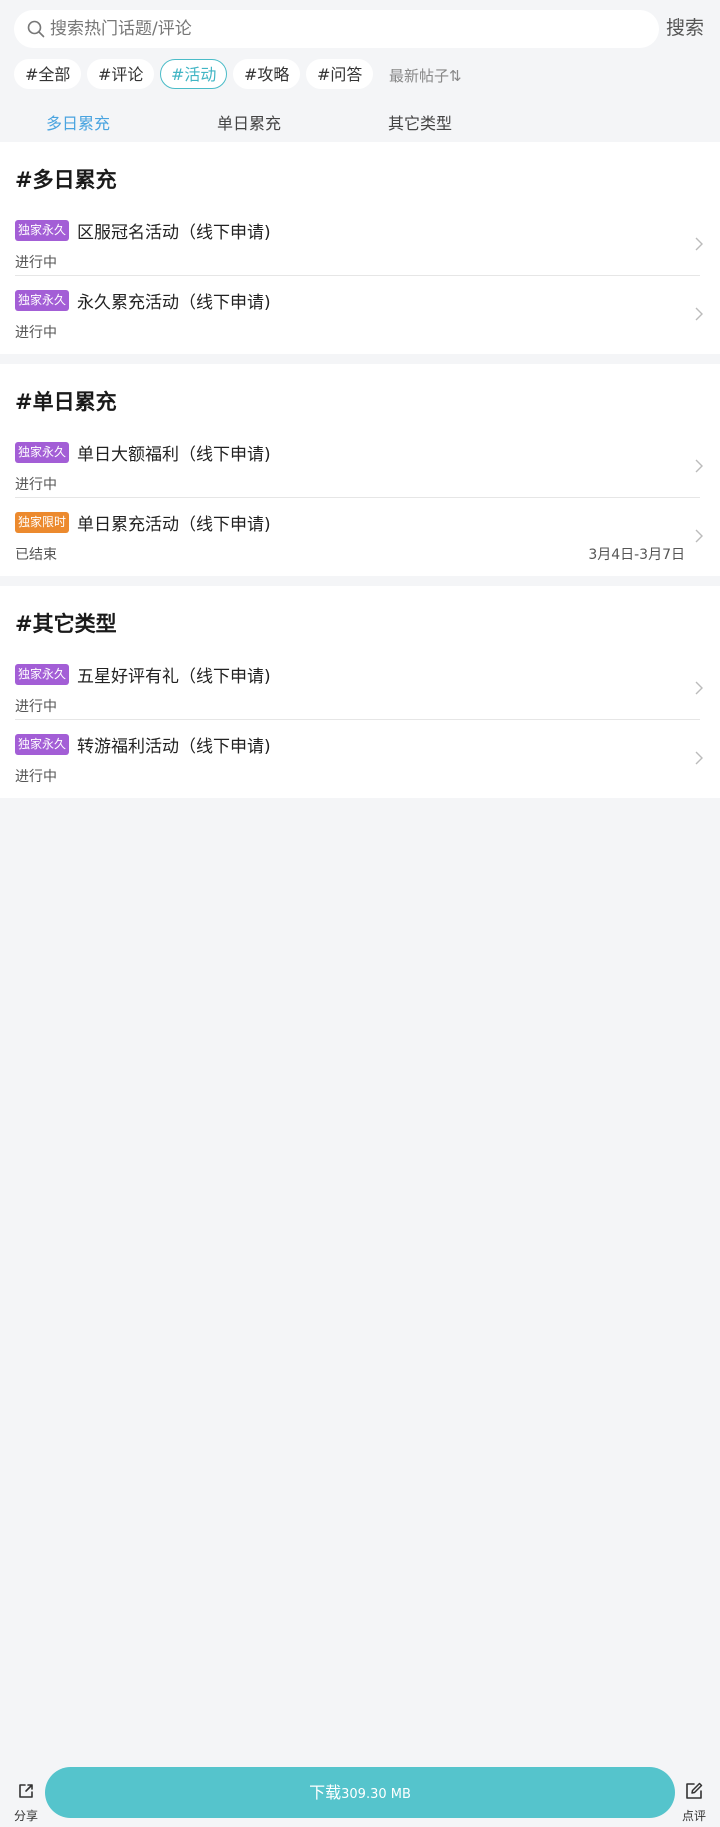  Describe the element at coordinates (78, 122) in the screenshot. I see `tab-multi-day: 多日累充` at that location.